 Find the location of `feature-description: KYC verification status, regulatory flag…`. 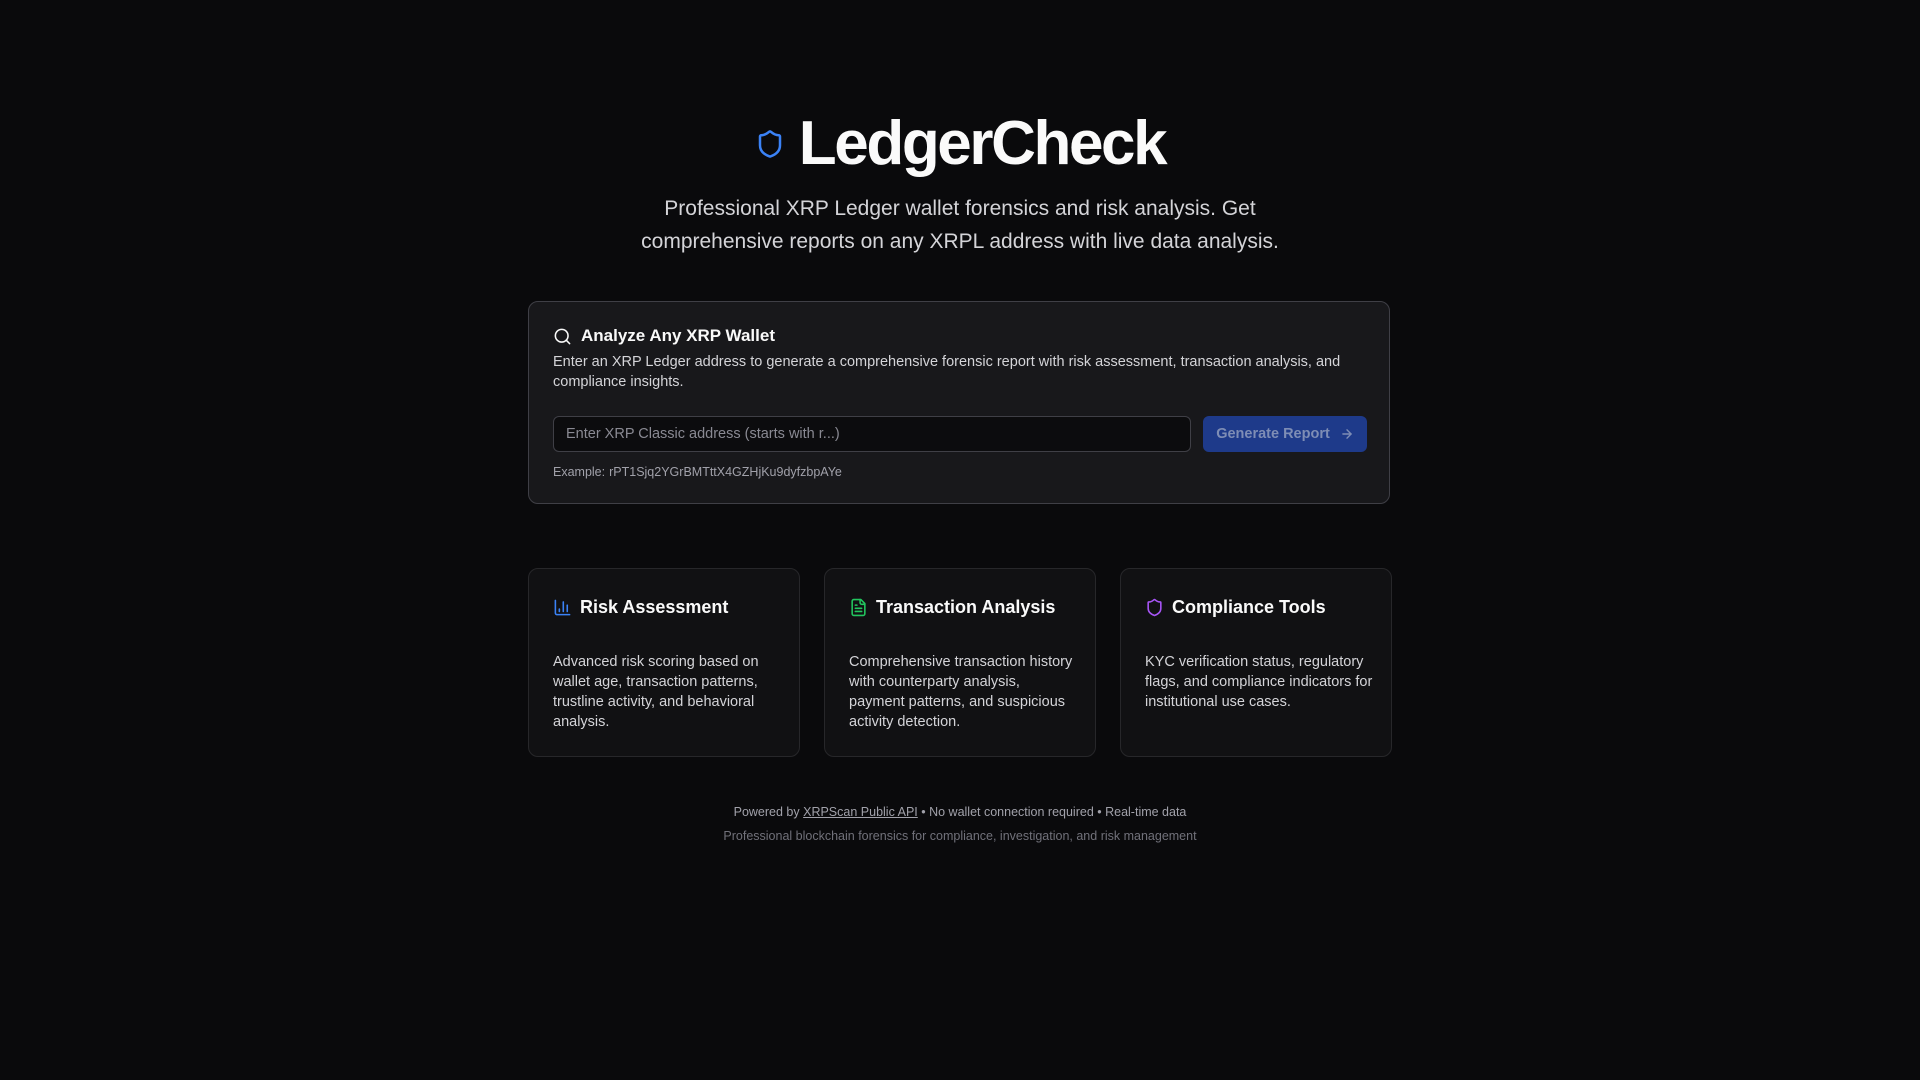

feature-description: KYC verification status, regulatory flag… is located at coordinates (1259, 682).